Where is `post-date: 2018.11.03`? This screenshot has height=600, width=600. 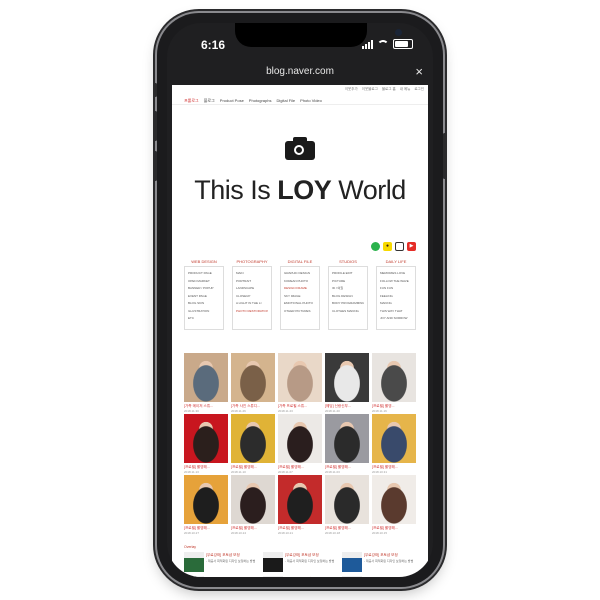
post-date: 2018.11.03 is located at coordinates (332, 471).